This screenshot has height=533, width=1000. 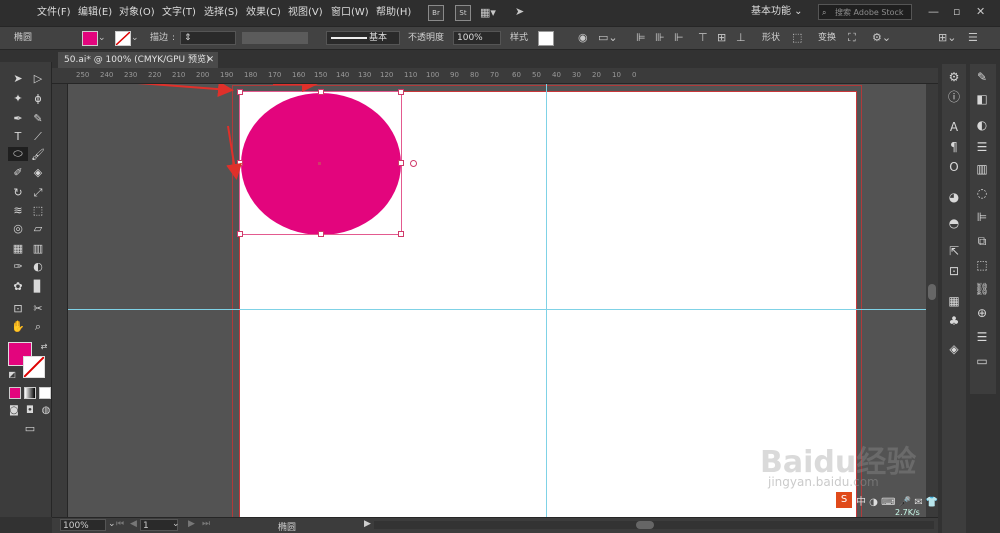 I want to click on zoom-tool-icon: ⌕, so click(x=38, y=327).